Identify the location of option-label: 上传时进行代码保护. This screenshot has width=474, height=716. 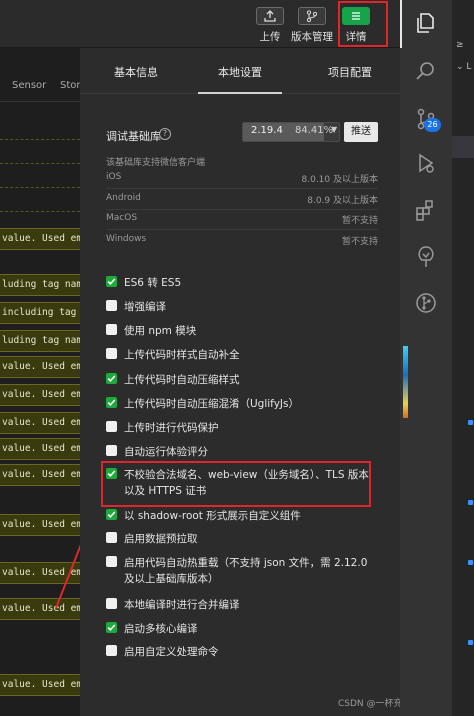
(171, 428).